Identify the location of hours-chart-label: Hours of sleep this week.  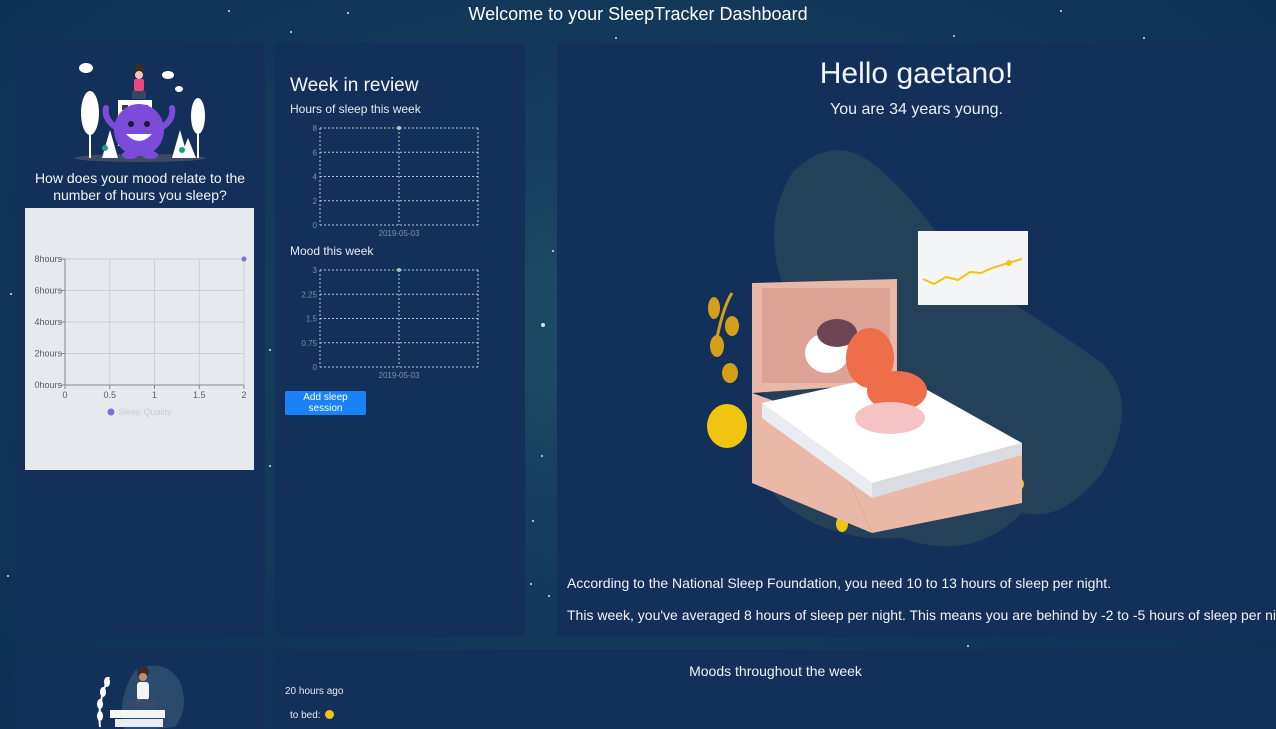
(355, 109).